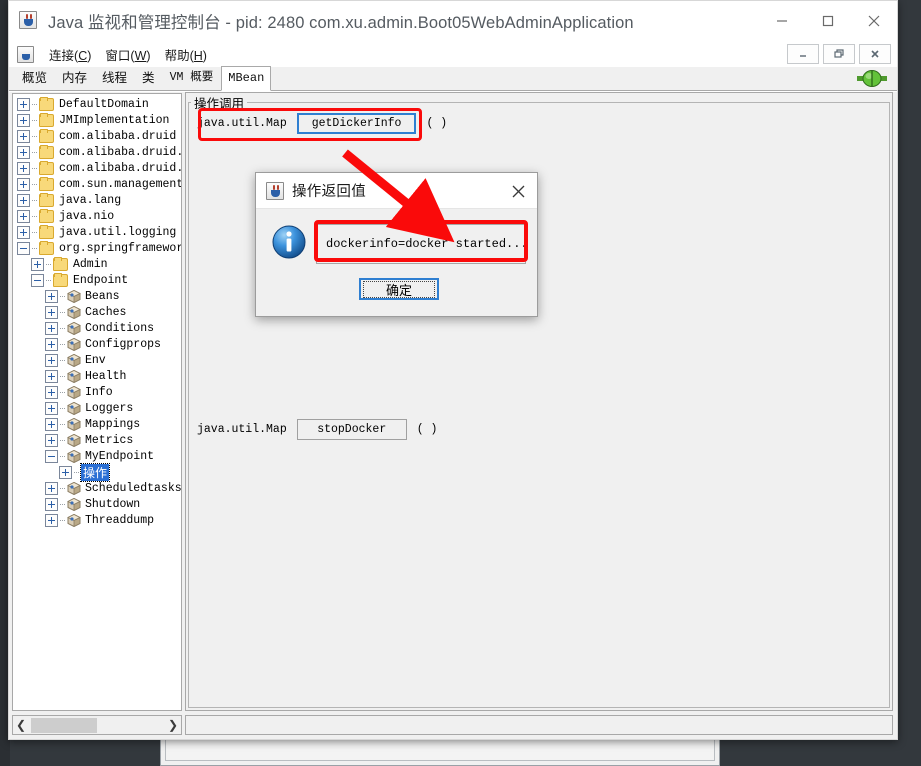 The height and width of the screenshot is (766, 921). I want to click on maximize-button, so click(828, 21).